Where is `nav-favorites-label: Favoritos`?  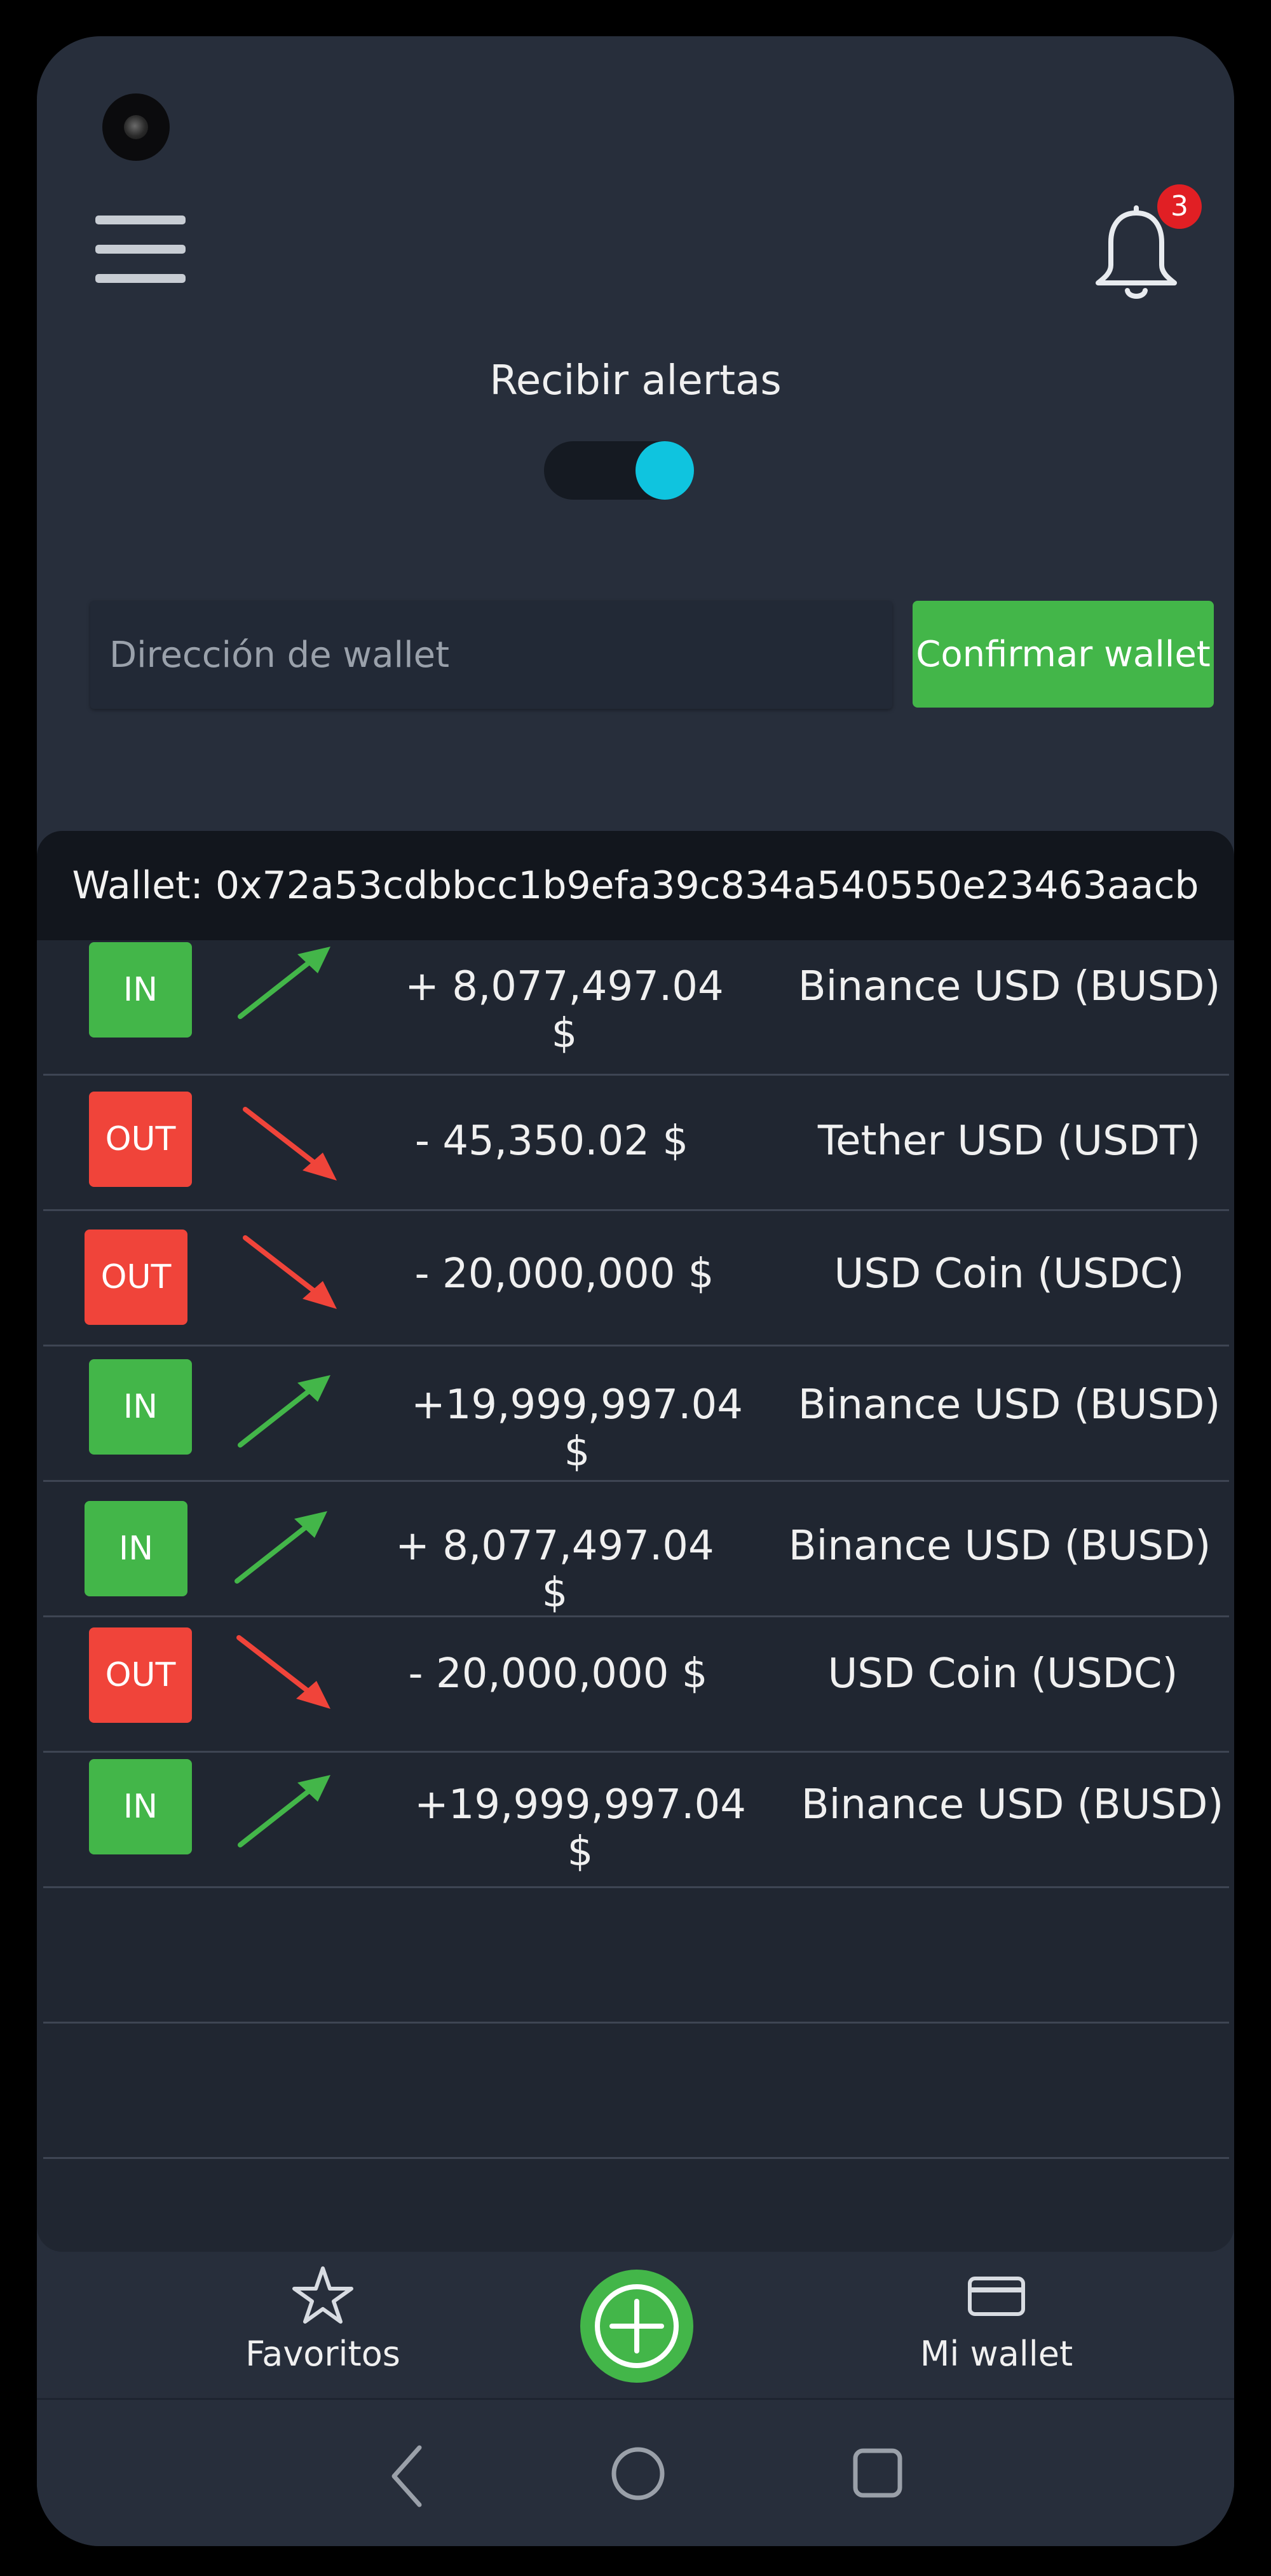
nav-favorites-label: Favoritos is located at coordinates (322, 2354).